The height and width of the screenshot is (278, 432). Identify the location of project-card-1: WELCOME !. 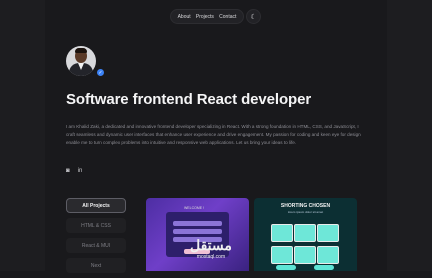
(197, 234).